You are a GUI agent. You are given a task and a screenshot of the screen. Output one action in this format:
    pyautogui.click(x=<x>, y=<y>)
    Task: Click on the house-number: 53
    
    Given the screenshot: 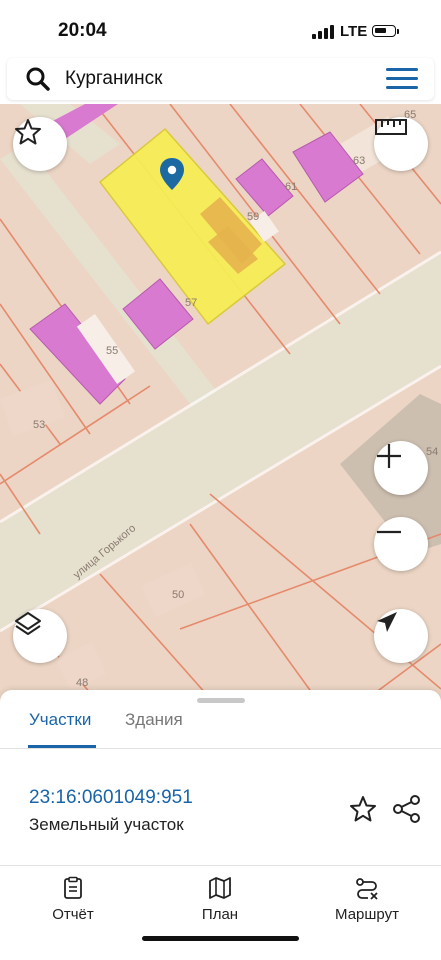 What is the action you would take?
    pyautogui.click(x=39, y=425)
    